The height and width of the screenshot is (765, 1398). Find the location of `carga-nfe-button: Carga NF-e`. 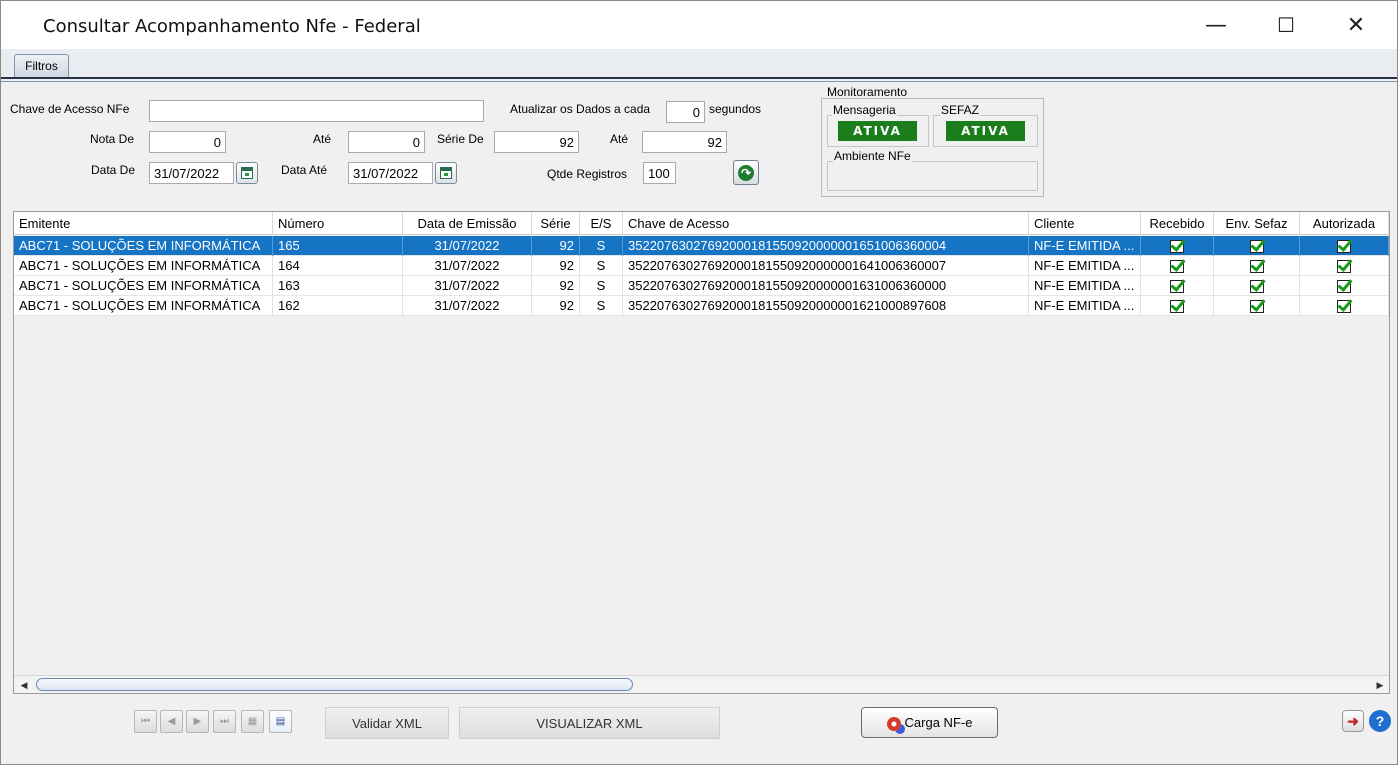

carga-nfe-button: Carga NF-e is located at coordinates (929, 722).